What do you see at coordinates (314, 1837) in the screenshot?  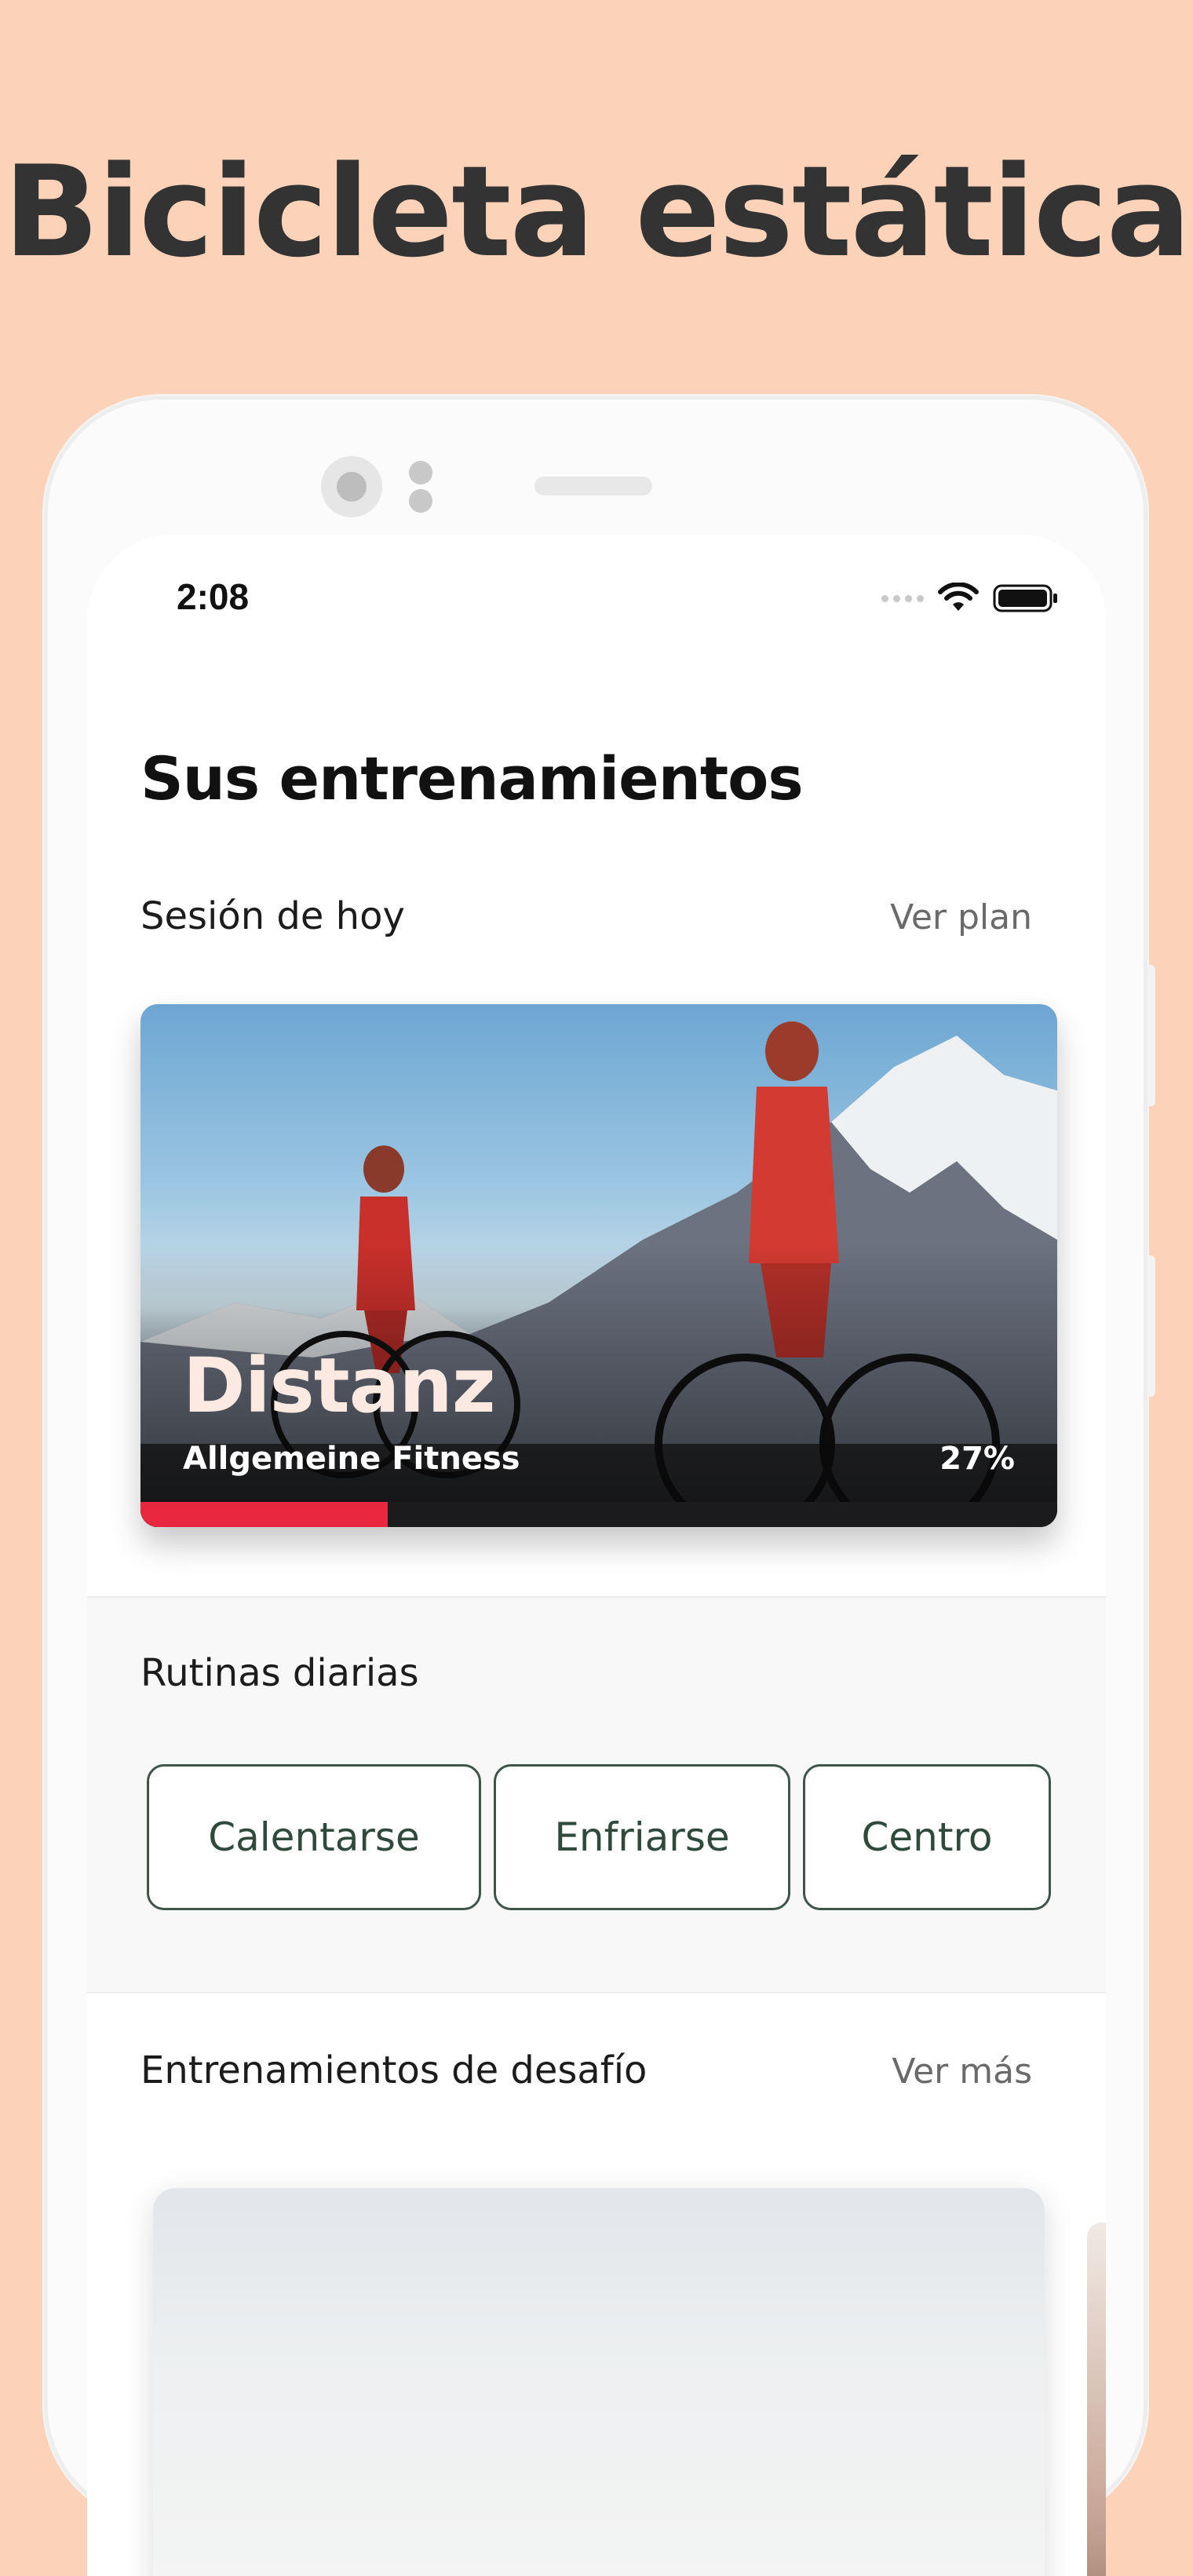 I see `warmup-button: Calentarse` at bounding box center [314, 1837].